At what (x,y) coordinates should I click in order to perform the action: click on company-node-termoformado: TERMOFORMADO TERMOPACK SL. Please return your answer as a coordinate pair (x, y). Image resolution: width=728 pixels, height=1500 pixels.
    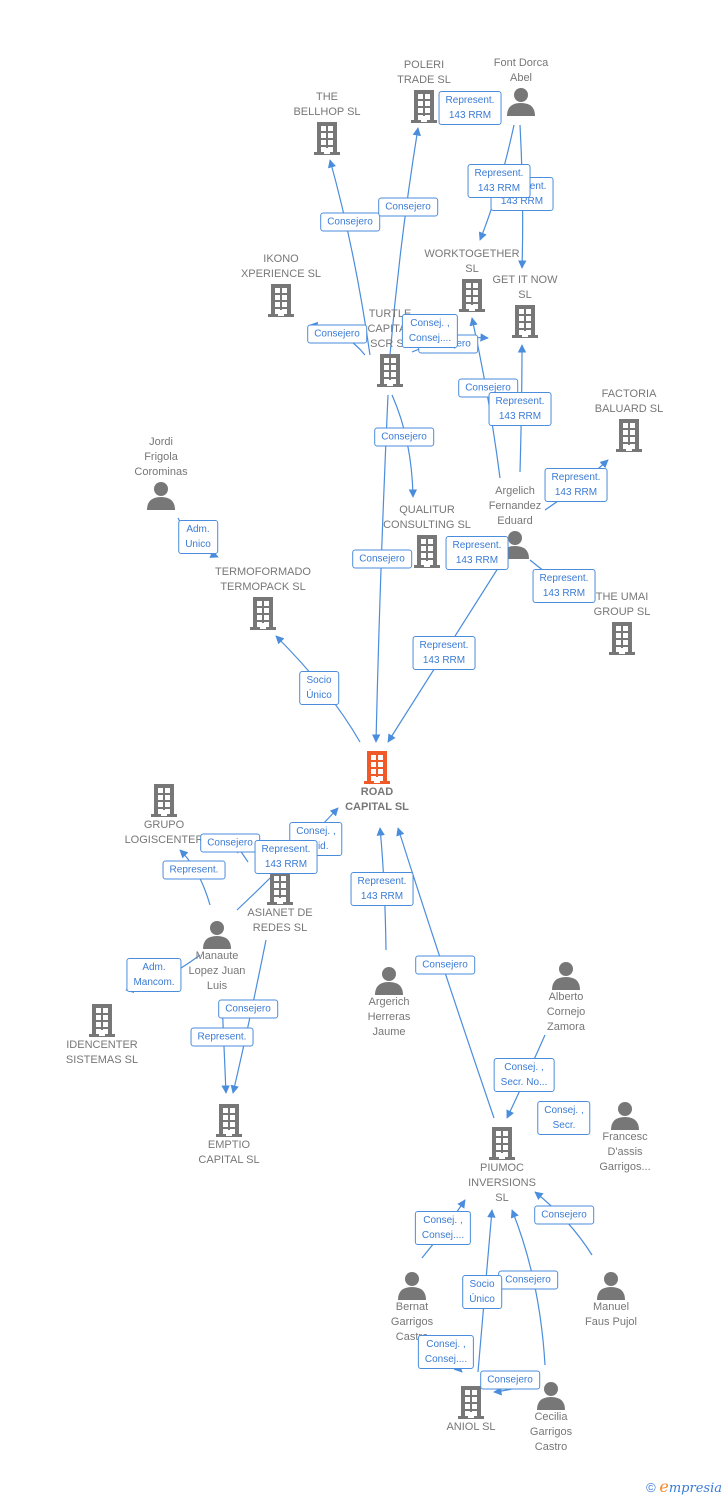
    Looking at the image, I should click on (263, 598).